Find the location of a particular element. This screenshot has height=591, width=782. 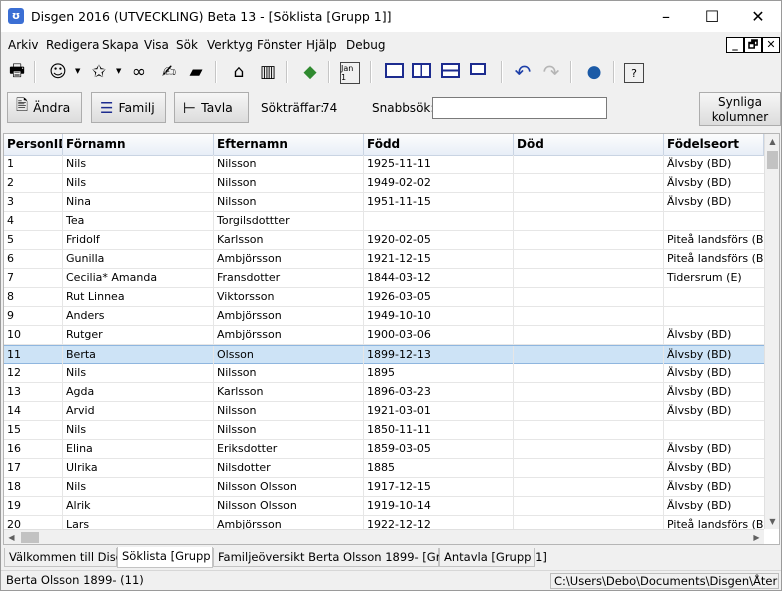

horizontal-scroll-thumb is located at coordinates (30, 537).